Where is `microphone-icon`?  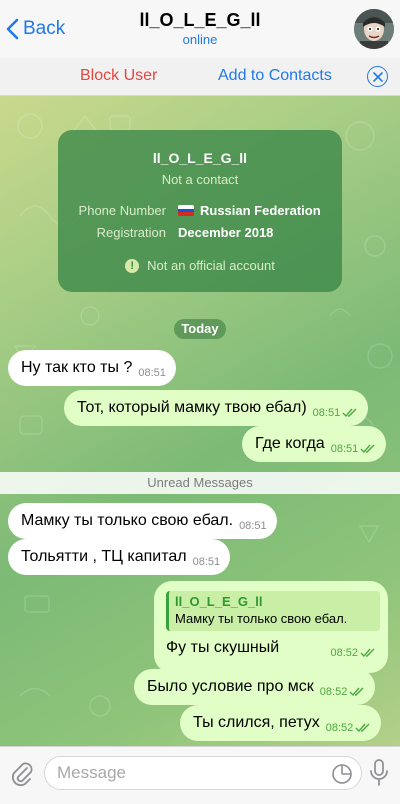 microphone-icon is located at coordinates (379, 772).